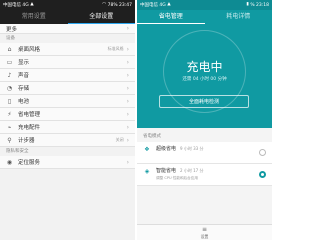 Image resolution: width=320 pixels, height=240 pixels. Describe the element at coordinates (177, 178) in the screenshot. I see `mode-description: 调整 CPU 性能和后台应用` at that location.